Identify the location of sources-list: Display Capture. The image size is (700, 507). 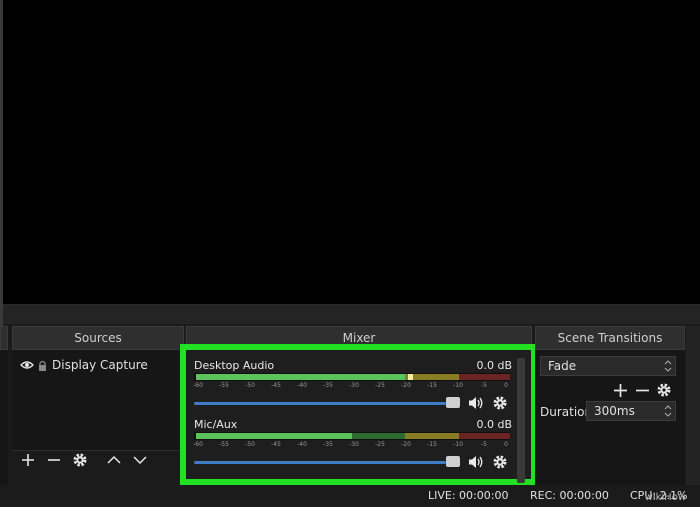
(98, 400).